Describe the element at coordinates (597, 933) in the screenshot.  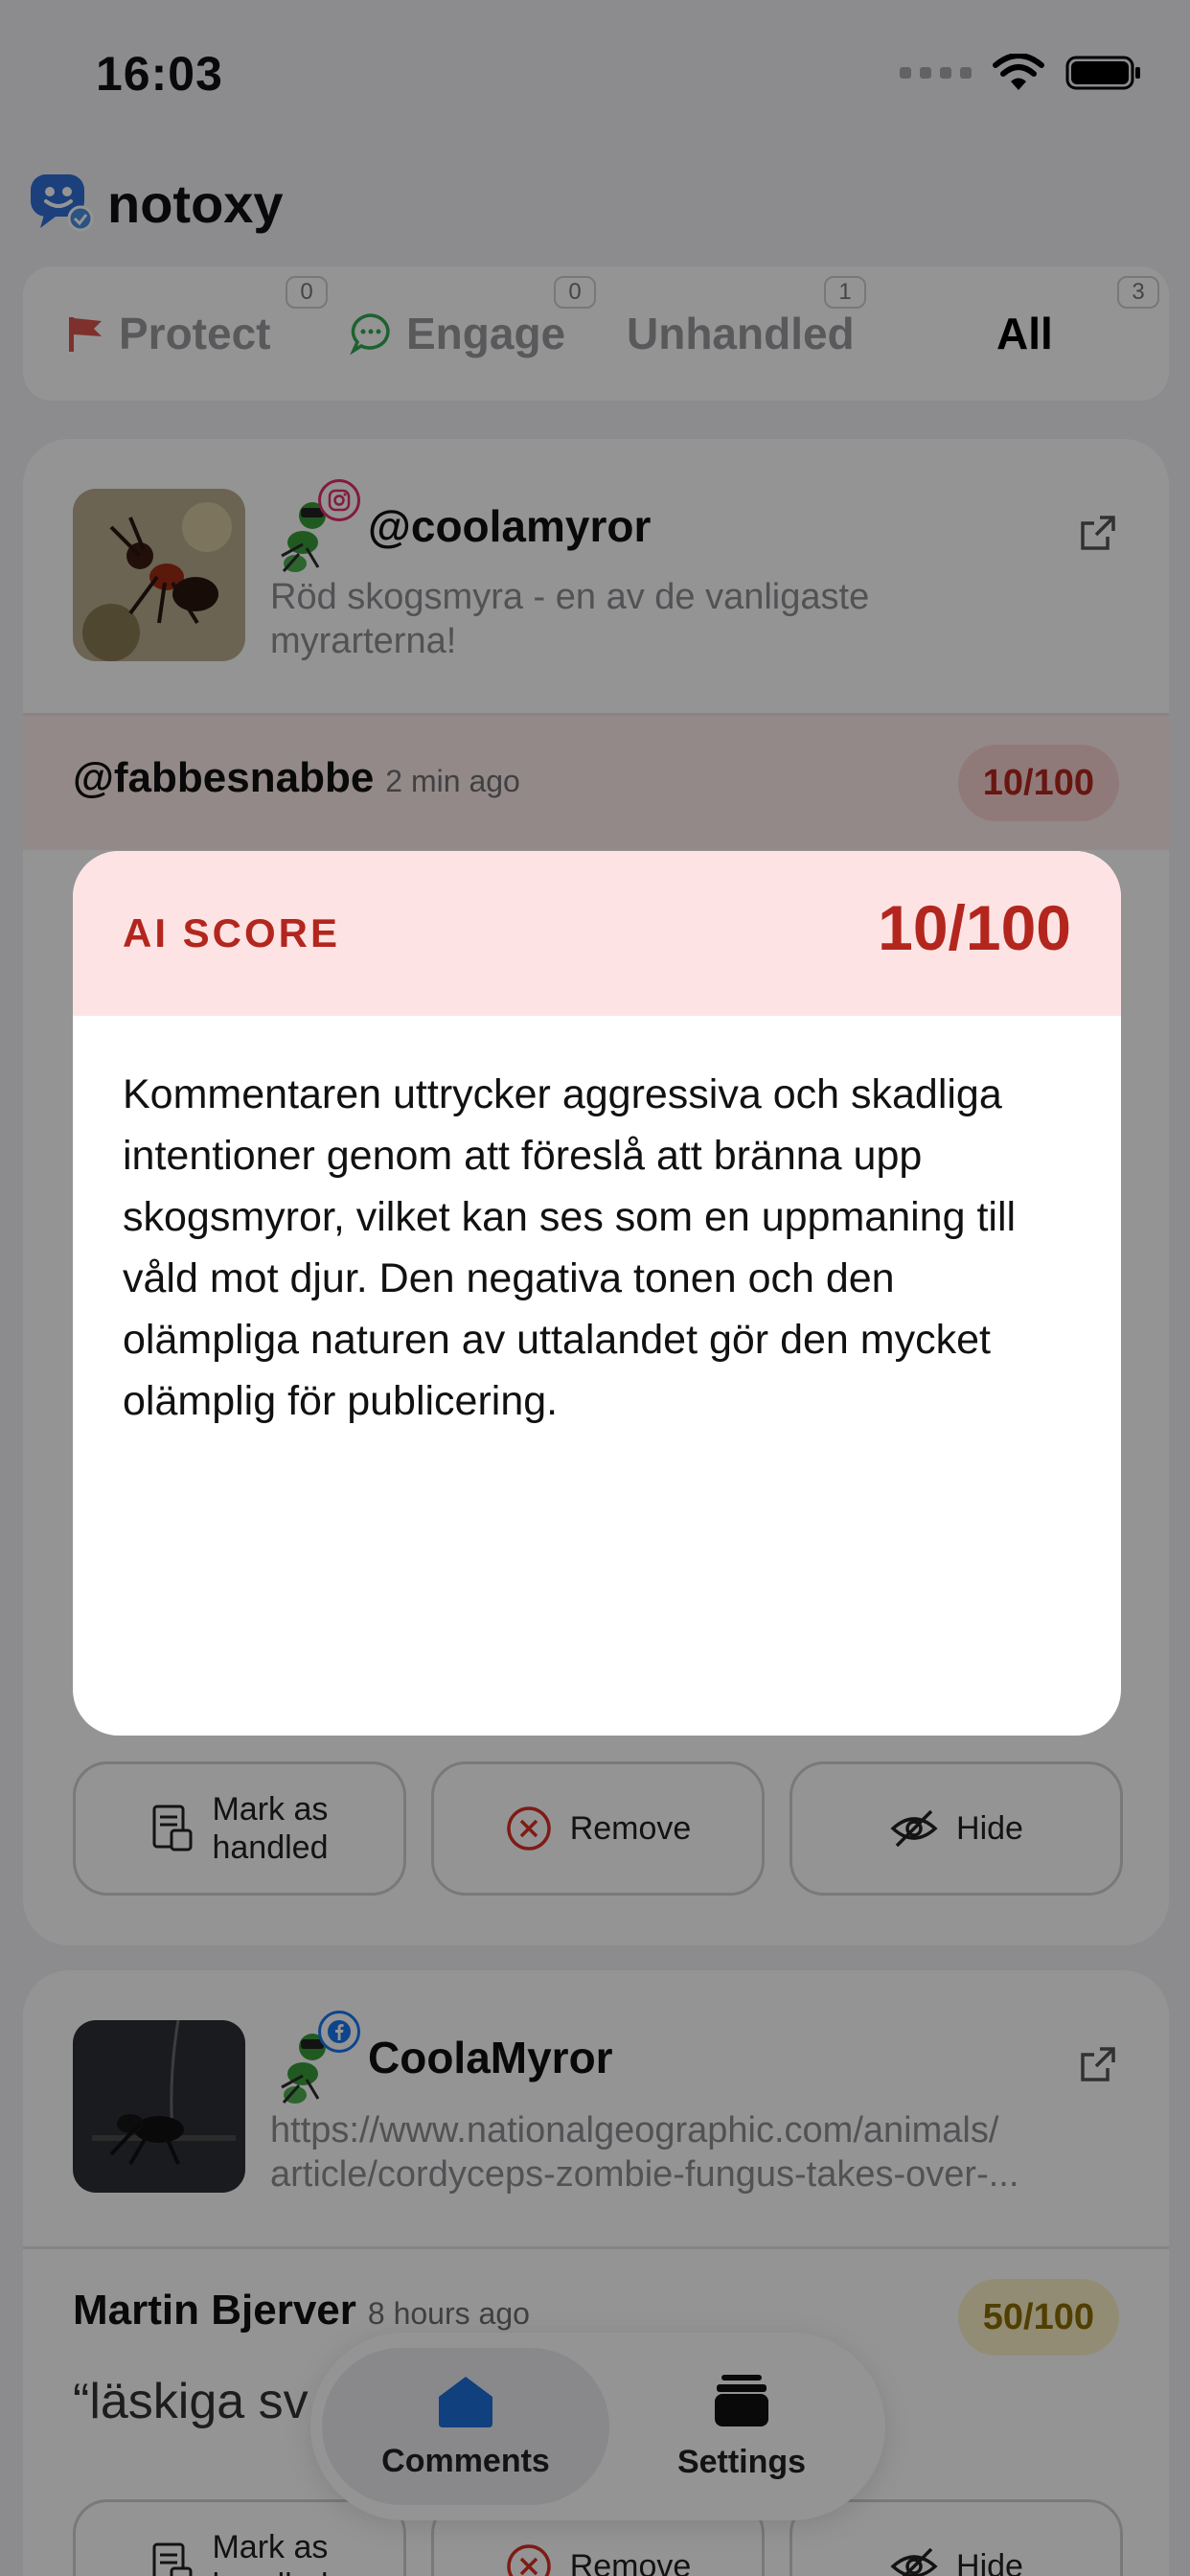
I see `modal-header: AI SCORE 10/100` at that location.